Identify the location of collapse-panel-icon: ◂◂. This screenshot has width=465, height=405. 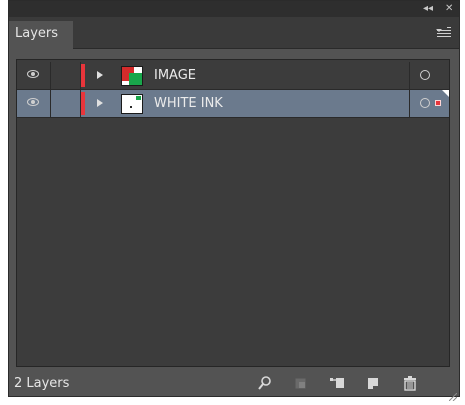
(428, 9).